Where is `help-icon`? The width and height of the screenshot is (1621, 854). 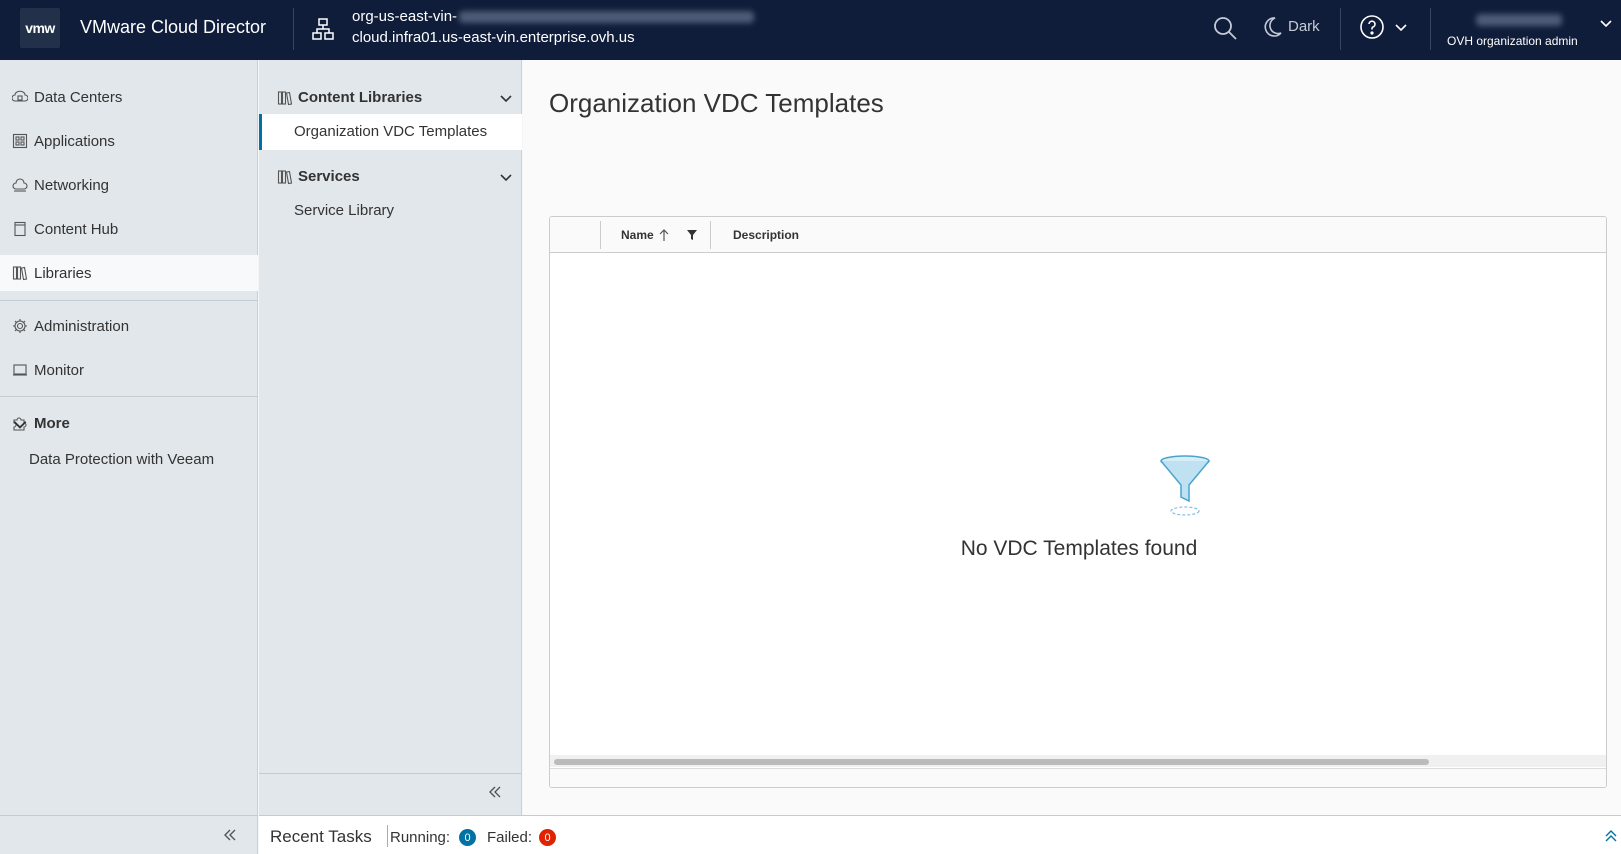 help-icon is located at coordinates (1372, 27).